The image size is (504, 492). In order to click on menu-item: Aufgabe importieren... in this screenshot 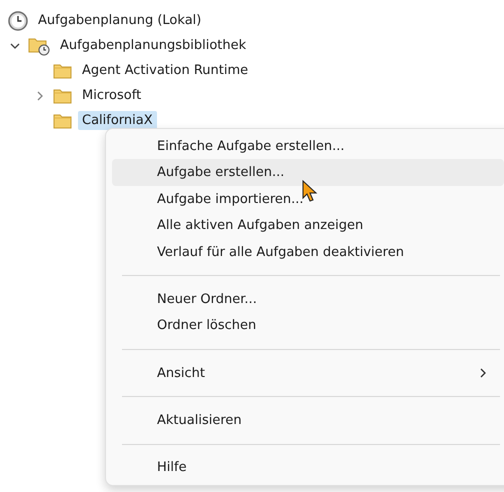, I will do `click(308, 199)`.